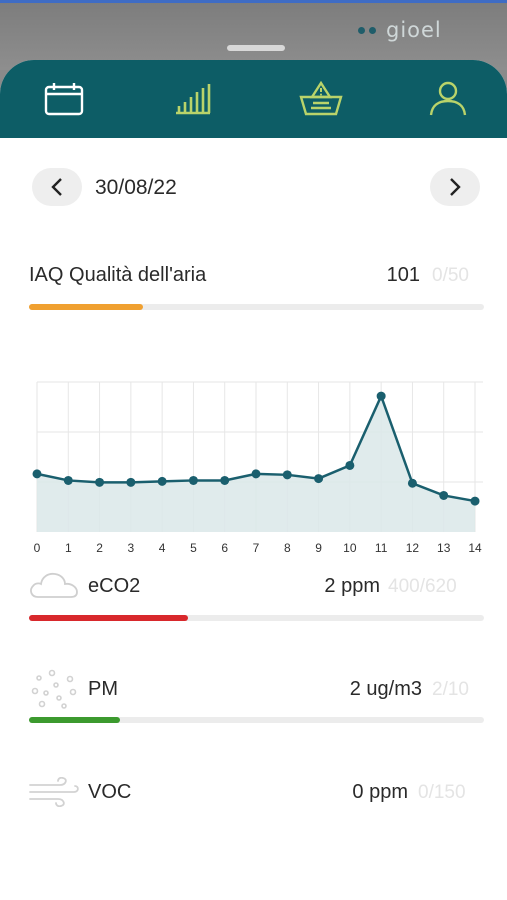 This screenshot has width=507, height=900. What do you see at coordinates (253, 99) in the screenshot?
I see `bottom-nav` at bounding box center [253, 99].